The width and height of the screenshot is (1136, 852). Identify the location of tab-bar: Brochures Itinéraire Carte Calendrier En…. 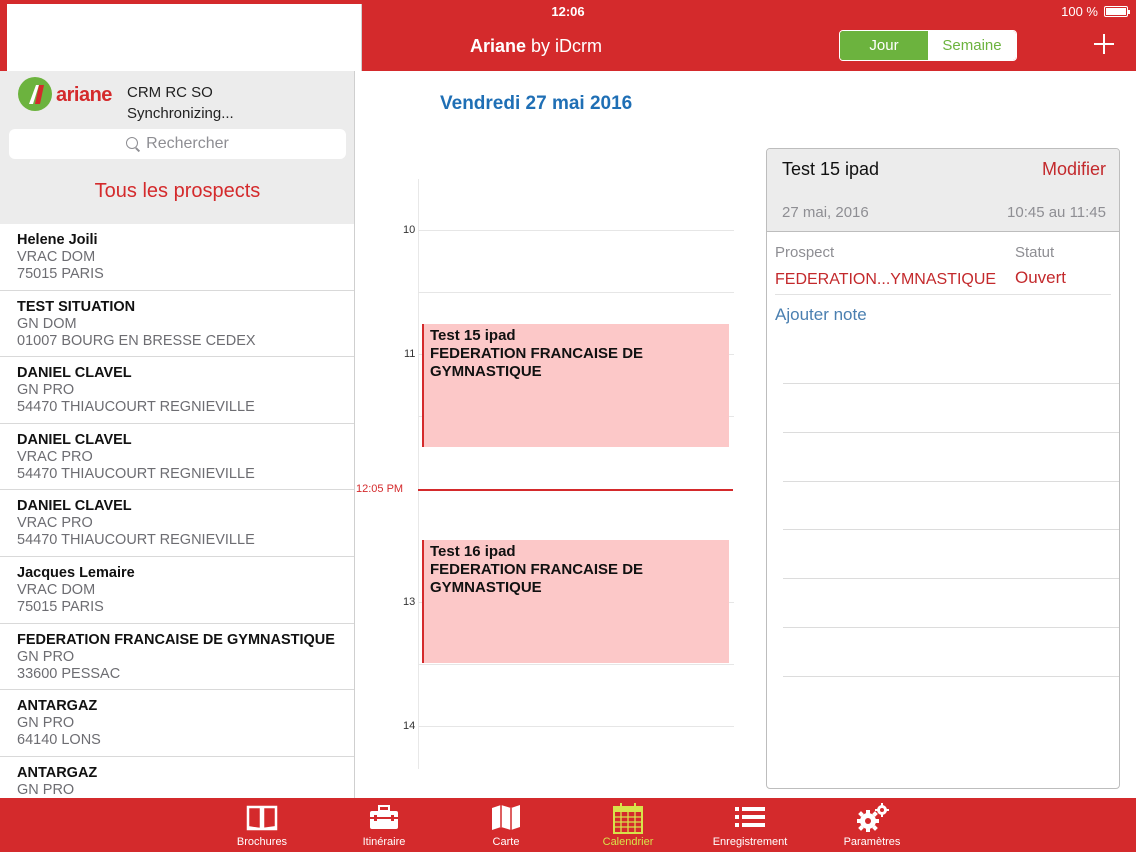
(568, 825).